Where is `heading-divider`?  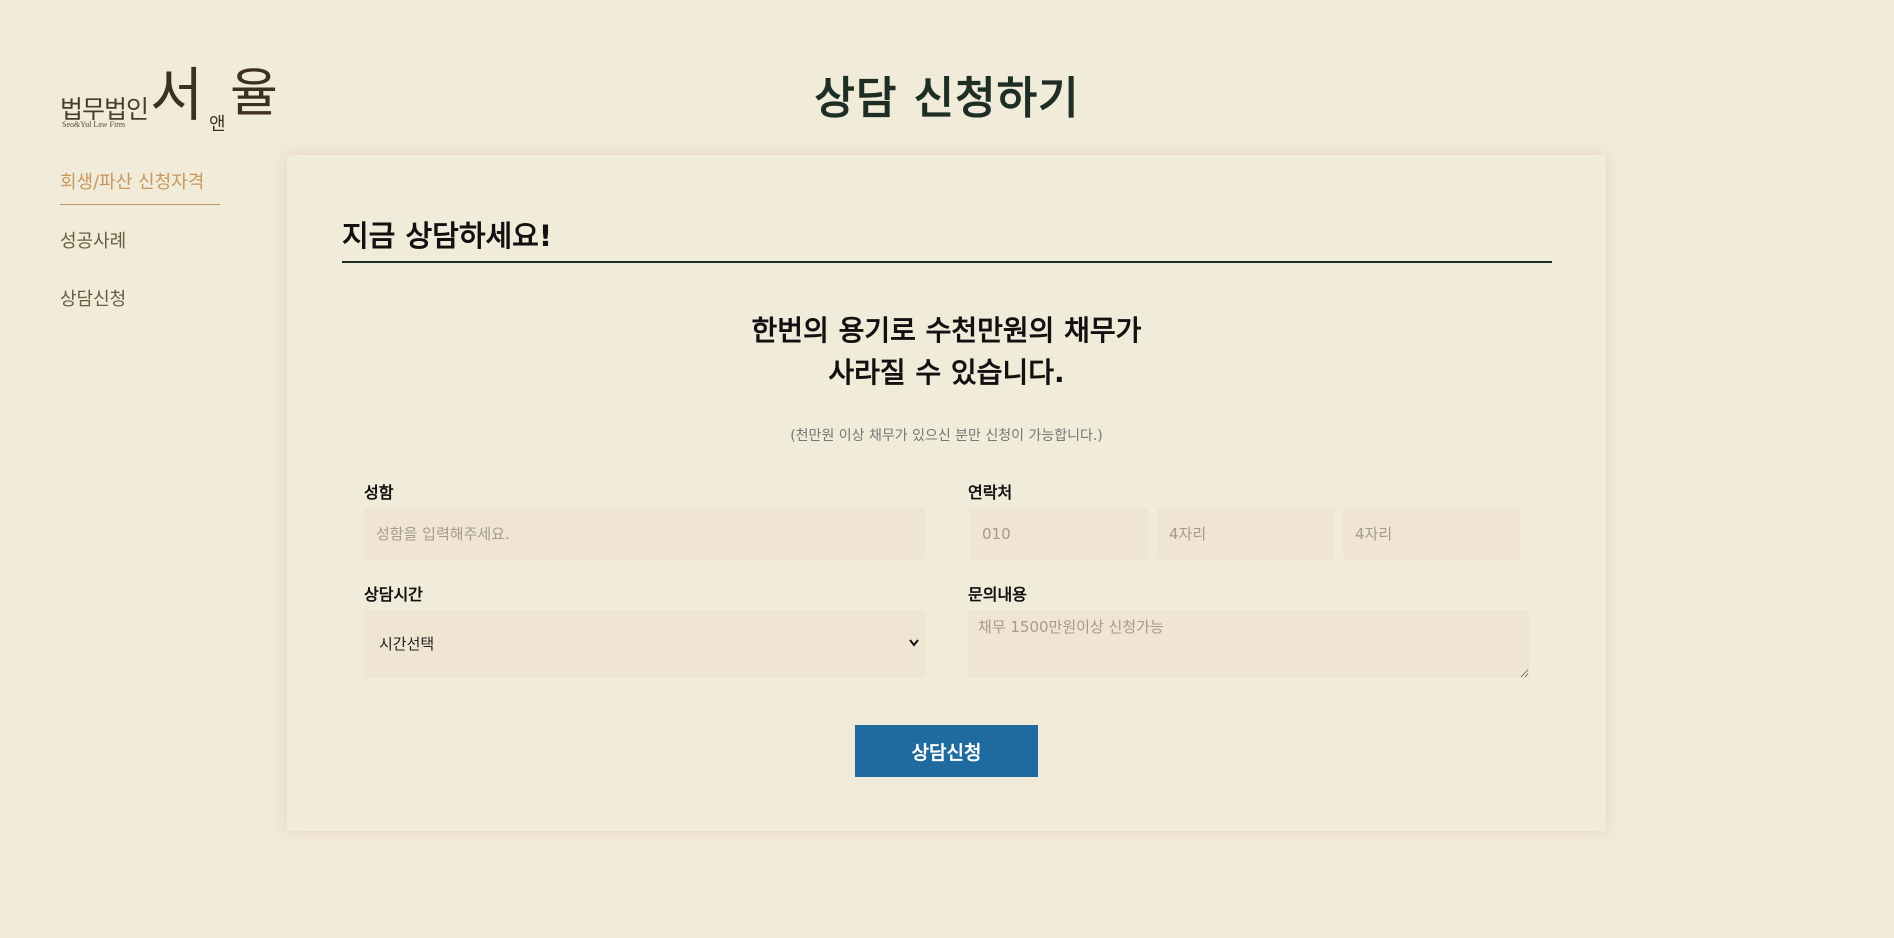
heading-divider is located at coordinates (947, 262).